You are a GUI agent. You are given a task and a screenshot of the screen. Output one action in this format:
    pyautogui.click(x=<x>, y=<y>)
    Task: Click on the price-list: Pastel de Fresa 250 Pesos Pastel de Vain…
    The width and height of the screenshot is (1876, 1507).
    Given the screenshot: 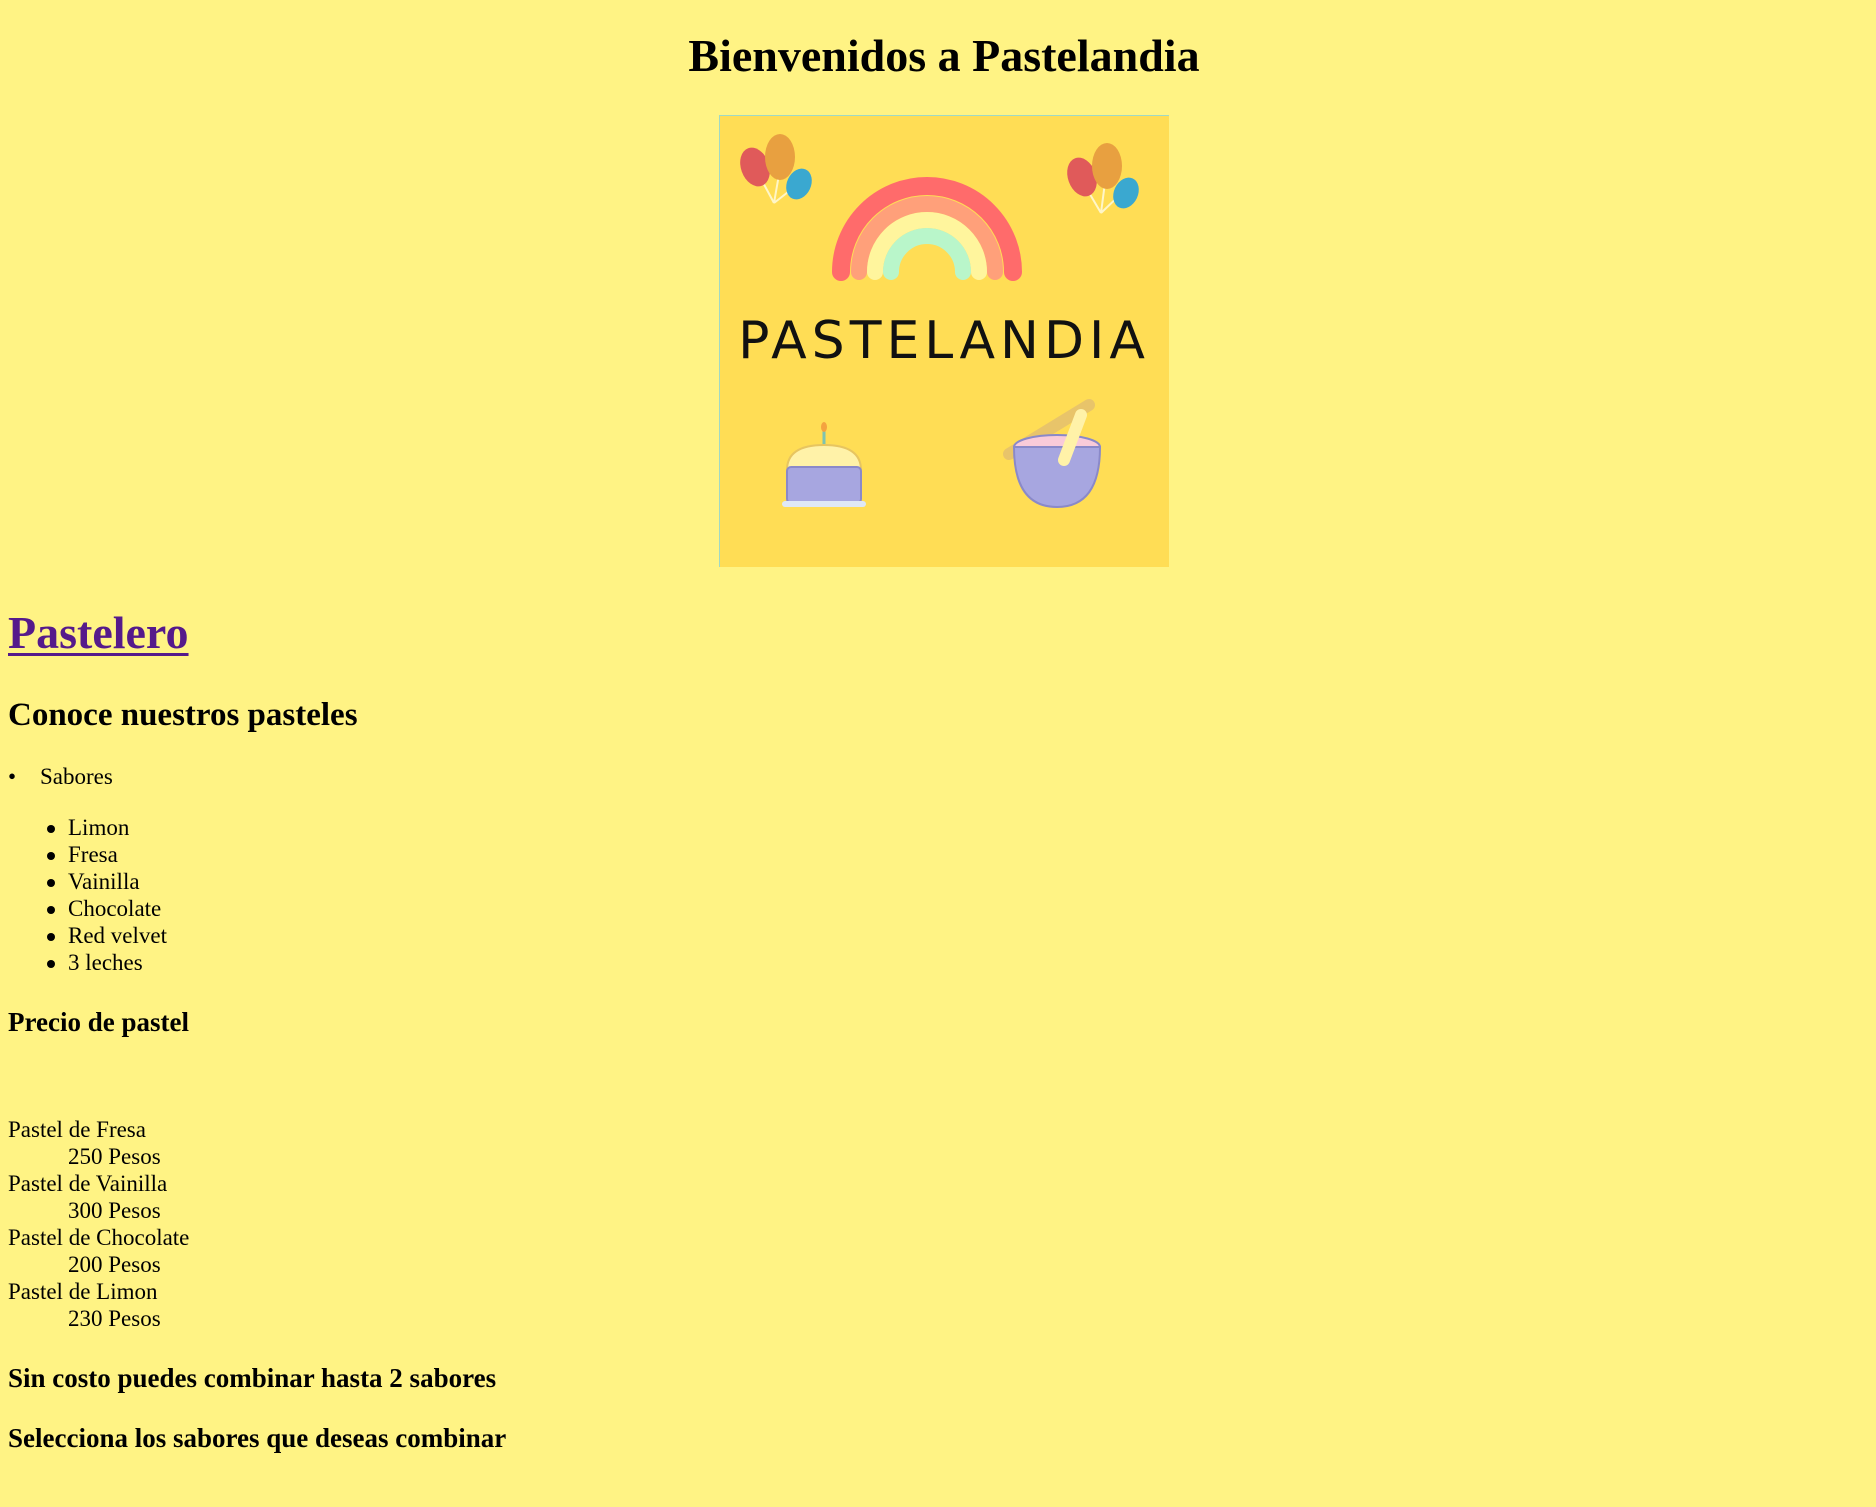 What is the action you would take?
    pyautogui.click(x=98, y=1224)
    